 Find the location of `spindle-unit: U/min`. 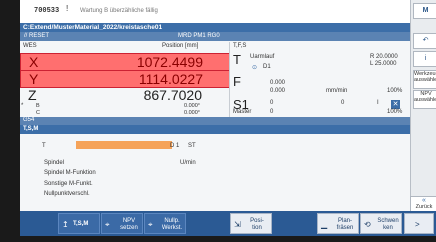

spindle-unit: U/min is located at coordinates (188, 163).